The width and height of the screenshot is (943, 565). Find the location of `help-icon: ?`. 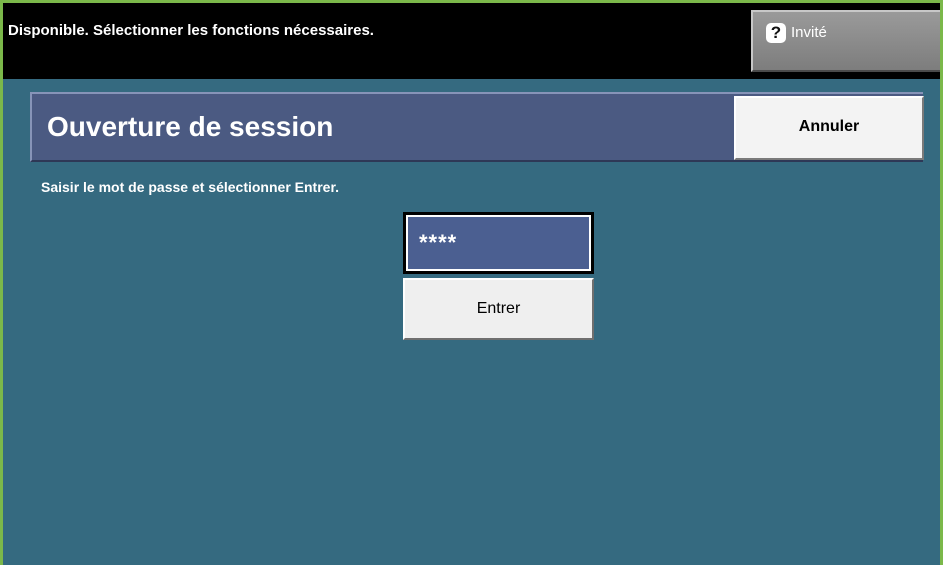

help-icon: ? is located at coordinates (776, 33).